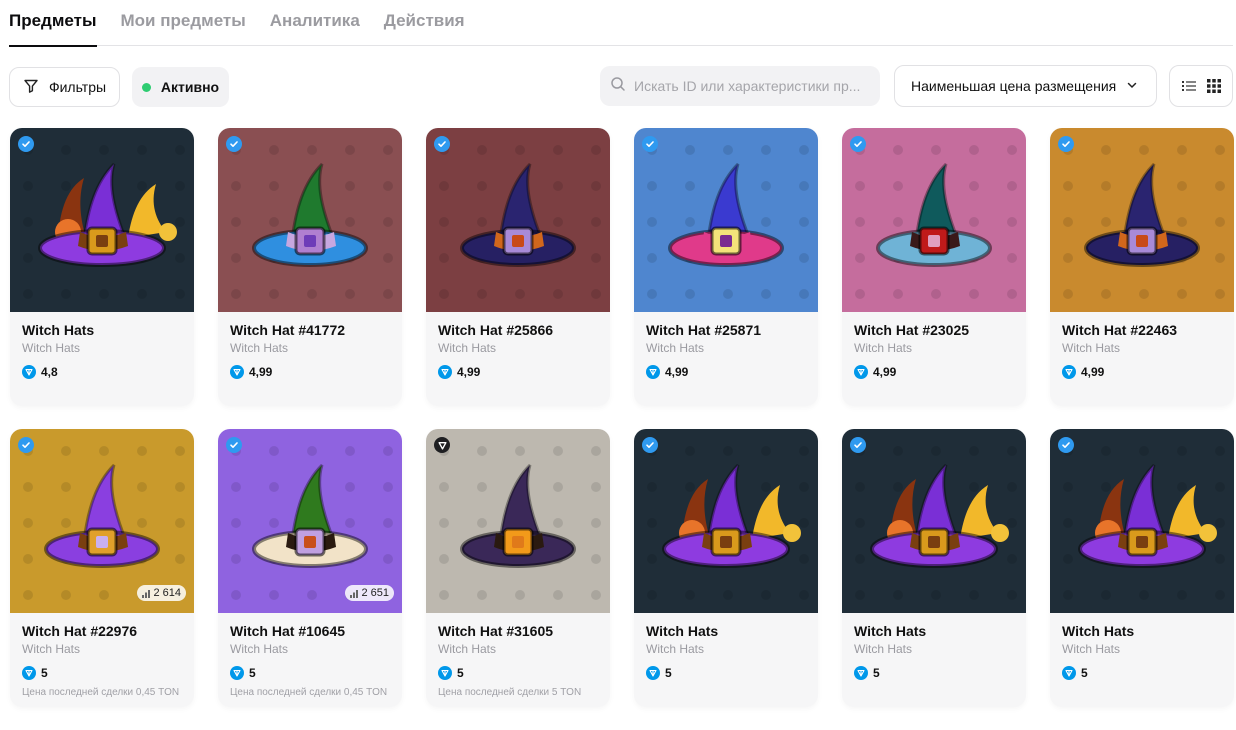 Image resolution: width=1236 pixels, height=730 pixels. What do you see at coordinates (1214, 86) in the screenshot?
I see `grid-view-icon` at bounding box center [1214, 86].